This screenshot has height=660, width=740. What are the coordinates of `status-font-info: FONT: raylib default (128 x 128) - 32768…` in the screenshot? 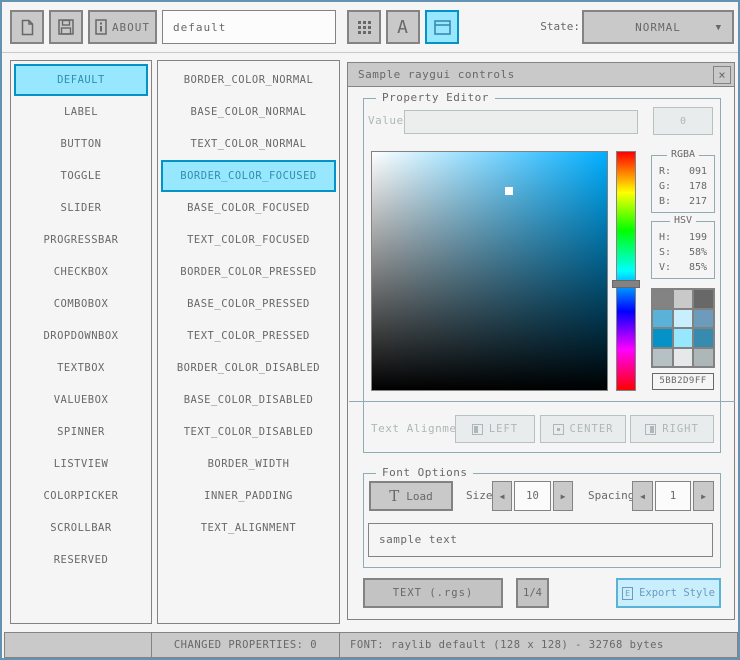 It's located at (538, 645).